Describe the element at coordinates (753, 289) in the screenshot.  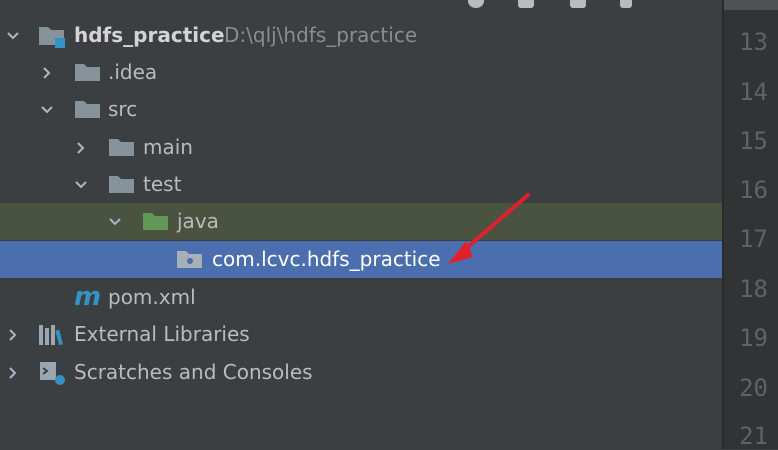
I see `line-number: 18` at that location.